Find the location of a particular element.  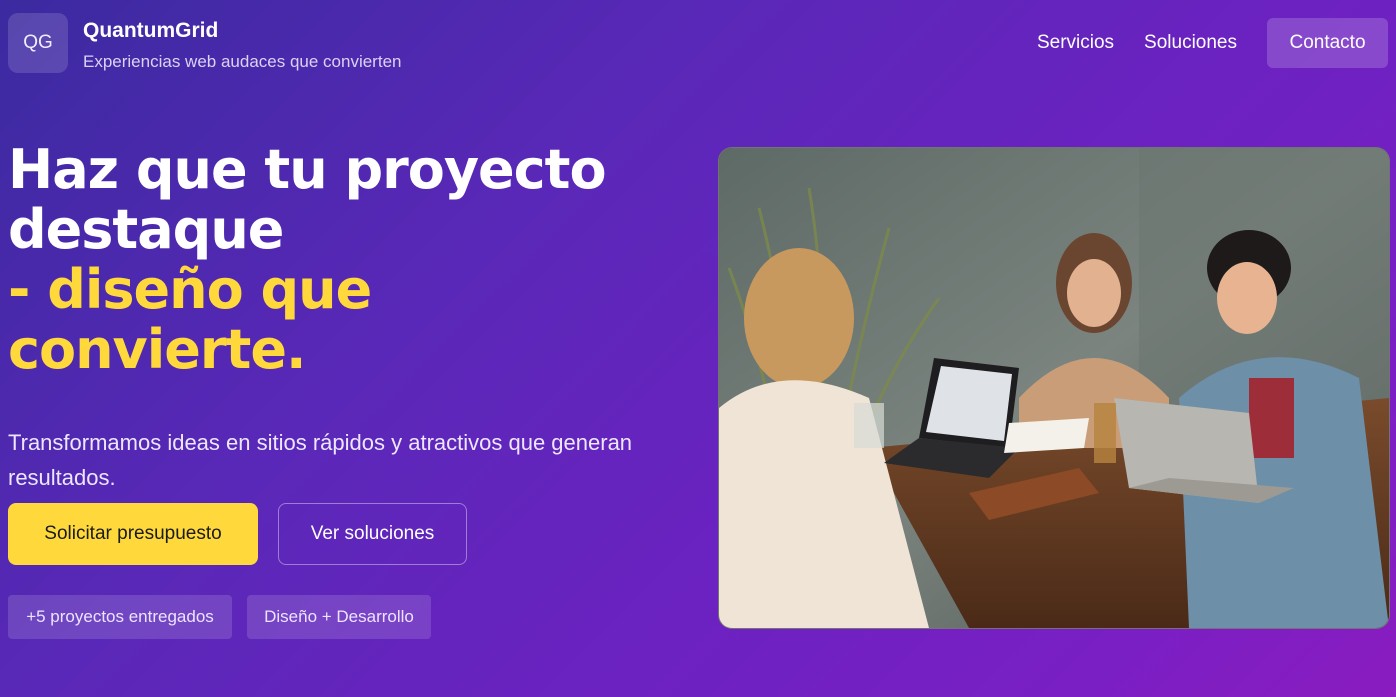

hero-highlight-line-1: - diseño que is located at coordinates (190, 289).